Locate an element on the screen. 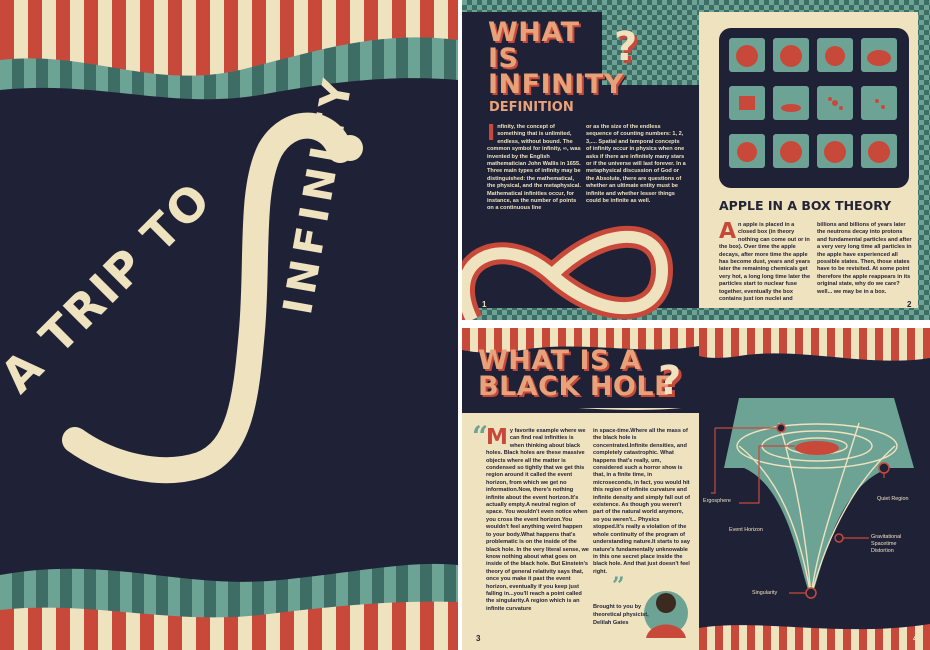  label-distortion-line1: Gravitational is located at coordinates (886, 537).